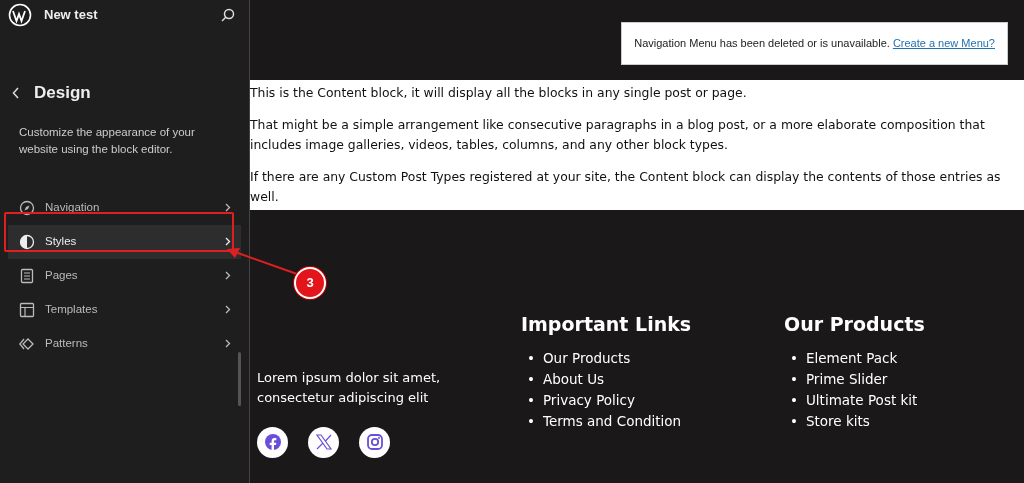 The image size is (1024, 483). I want to click on facebook-icon, so click(272, 442).